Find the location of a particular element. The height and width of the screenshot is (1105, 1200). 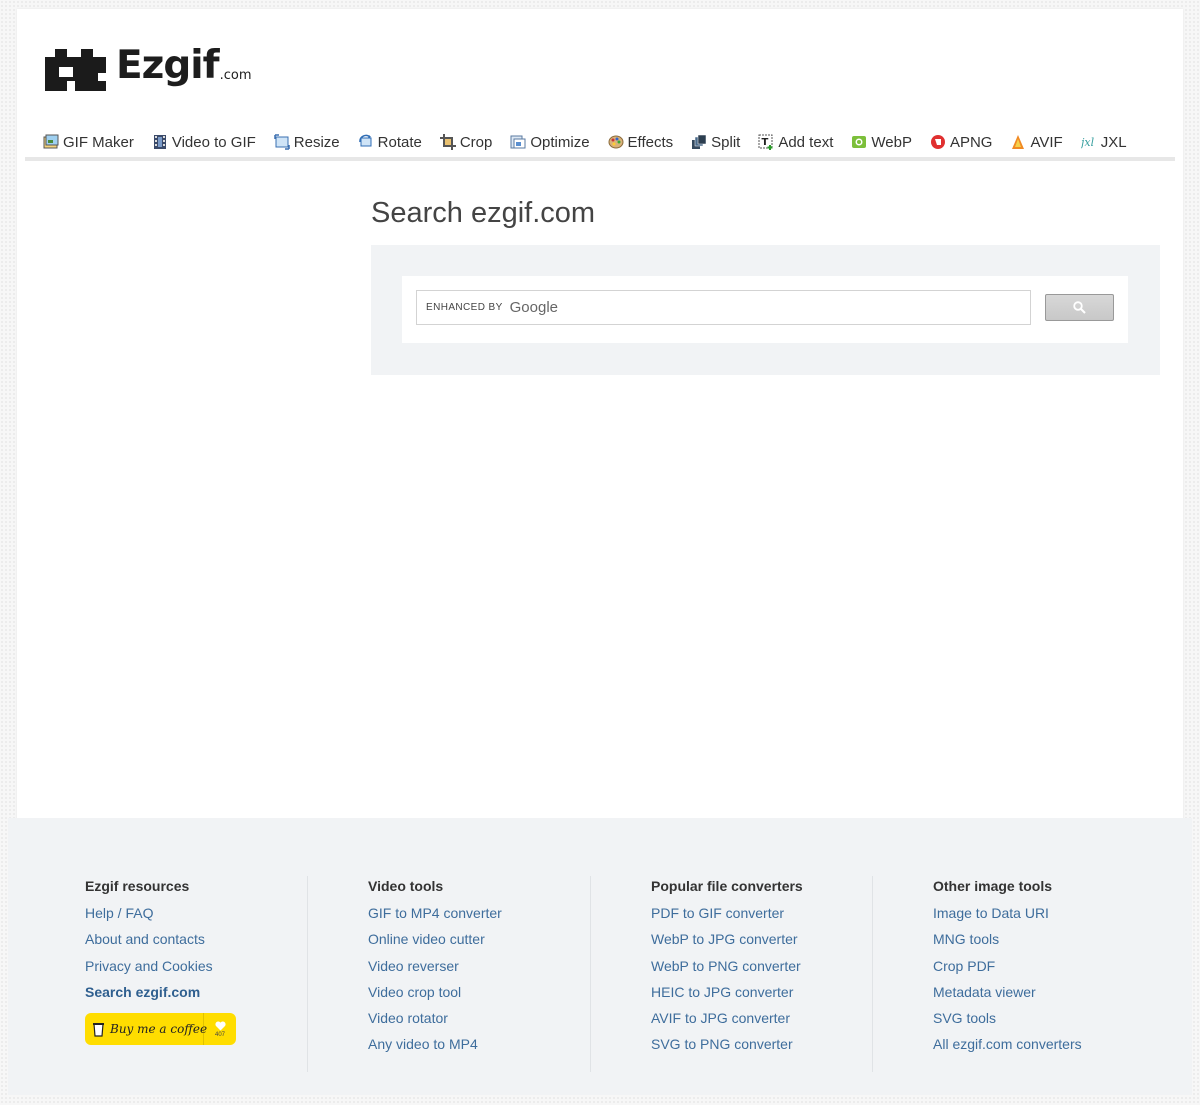

buy-me-a-coffee-button: Buy me a coffee 407 is located at coordinates (160, 1029).